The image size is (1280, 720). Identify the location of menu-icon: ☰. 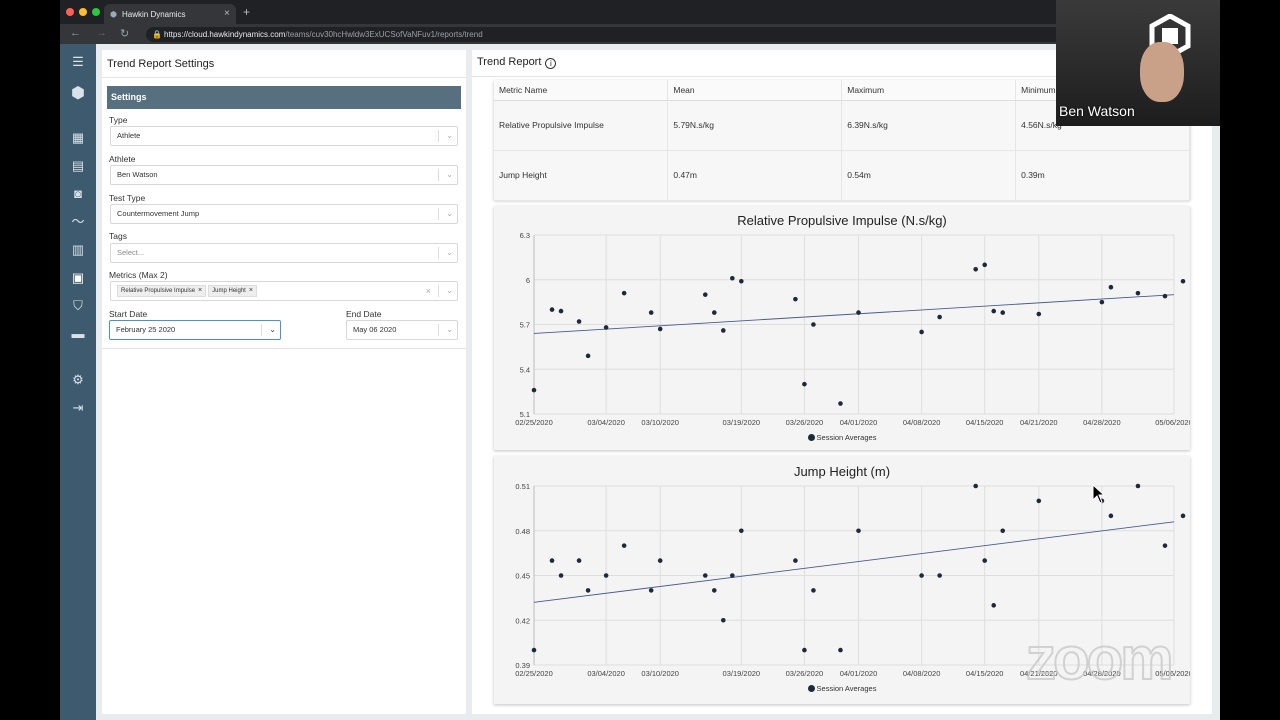
(78, 62).